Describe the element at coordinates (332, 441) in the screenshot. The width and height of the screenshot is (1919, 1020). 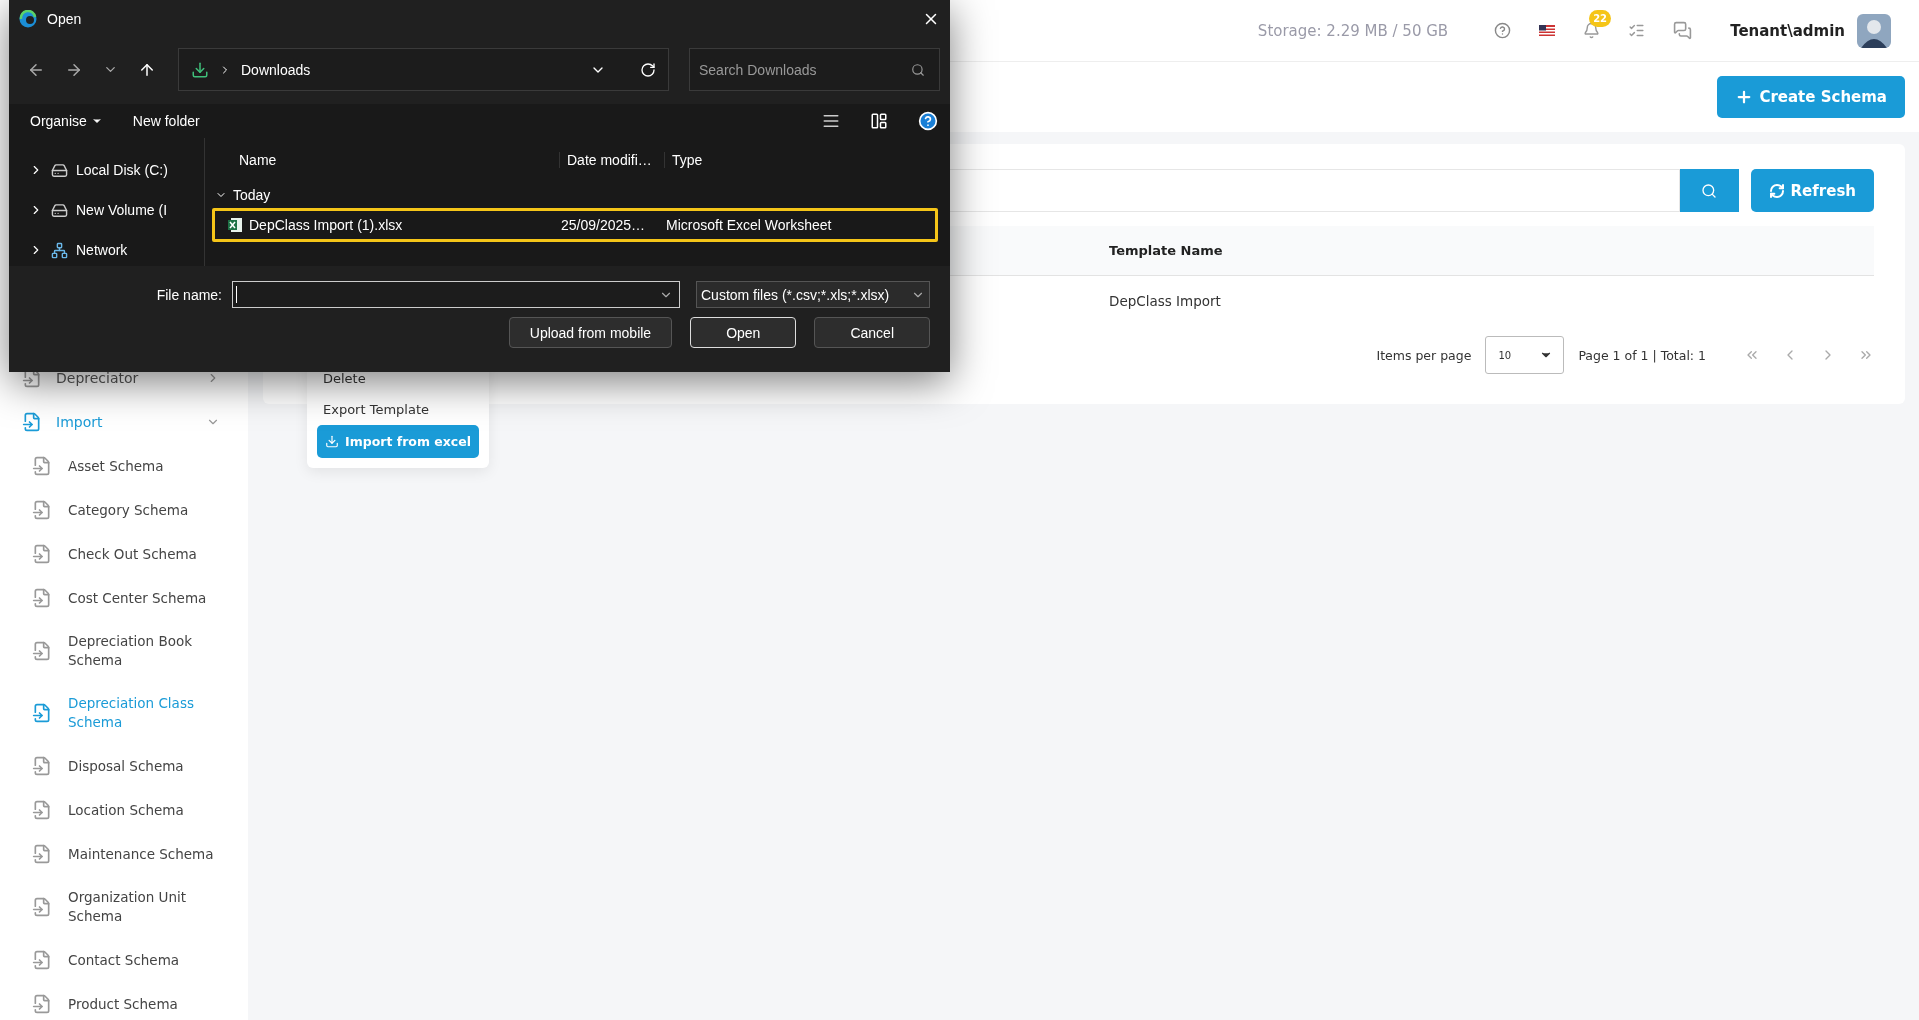
I see `download-icon` at that location.